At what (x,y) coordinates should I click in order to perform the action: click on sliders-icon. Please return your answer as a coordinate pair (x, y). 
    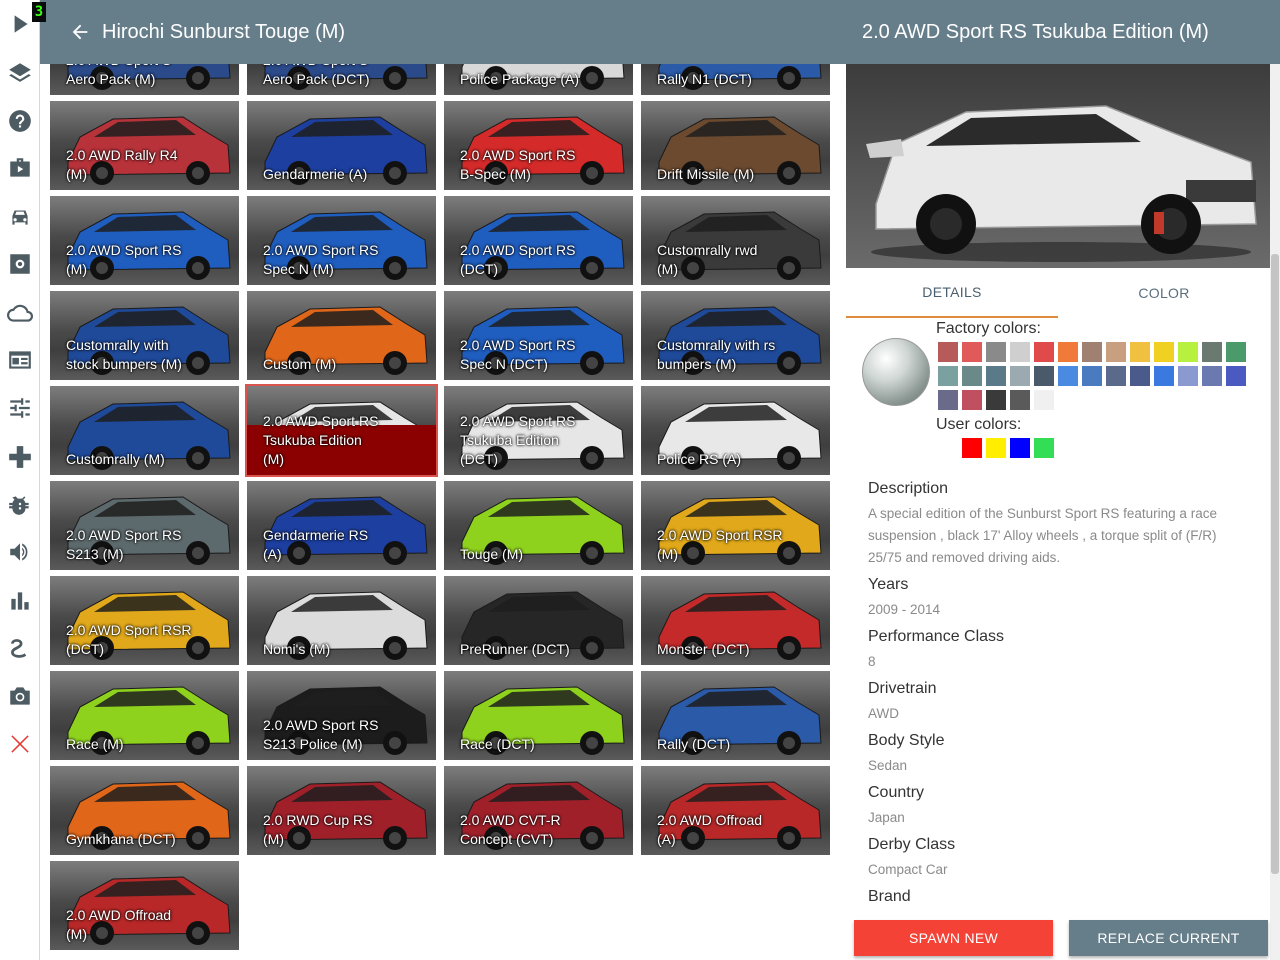
    Looking at the image, I should click on (20, 408).